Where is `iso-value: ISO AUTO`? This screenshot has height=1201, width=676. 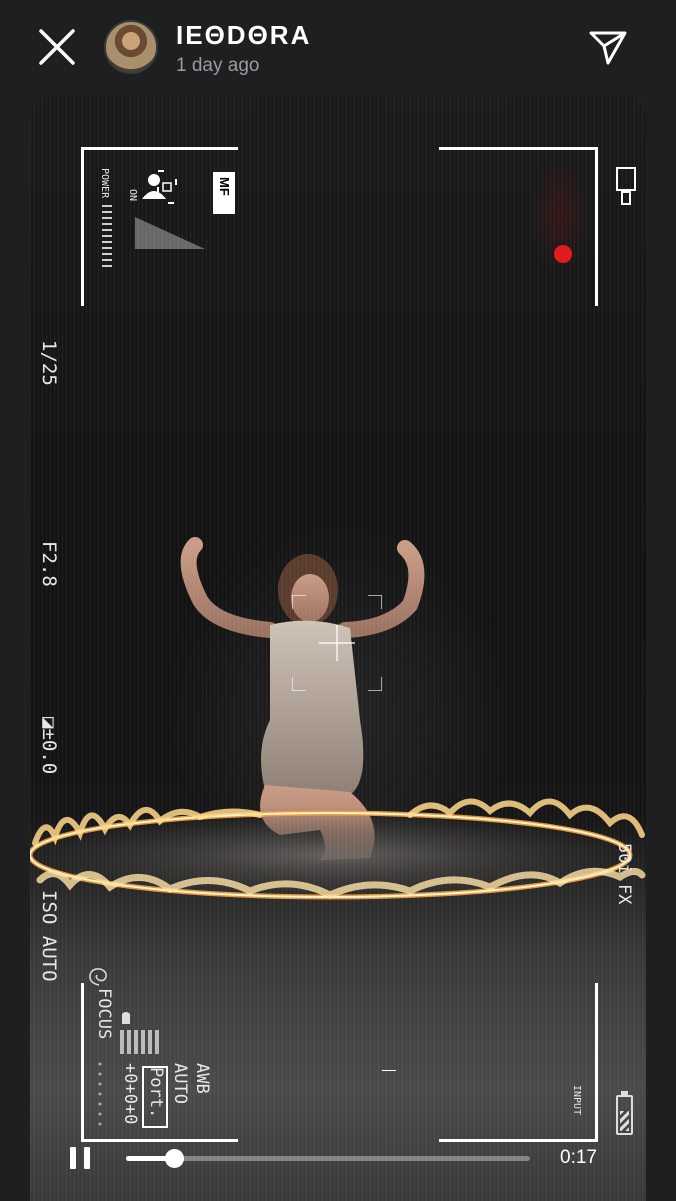
iso-value: ISO AUTO is located at coordinates (49, 936).